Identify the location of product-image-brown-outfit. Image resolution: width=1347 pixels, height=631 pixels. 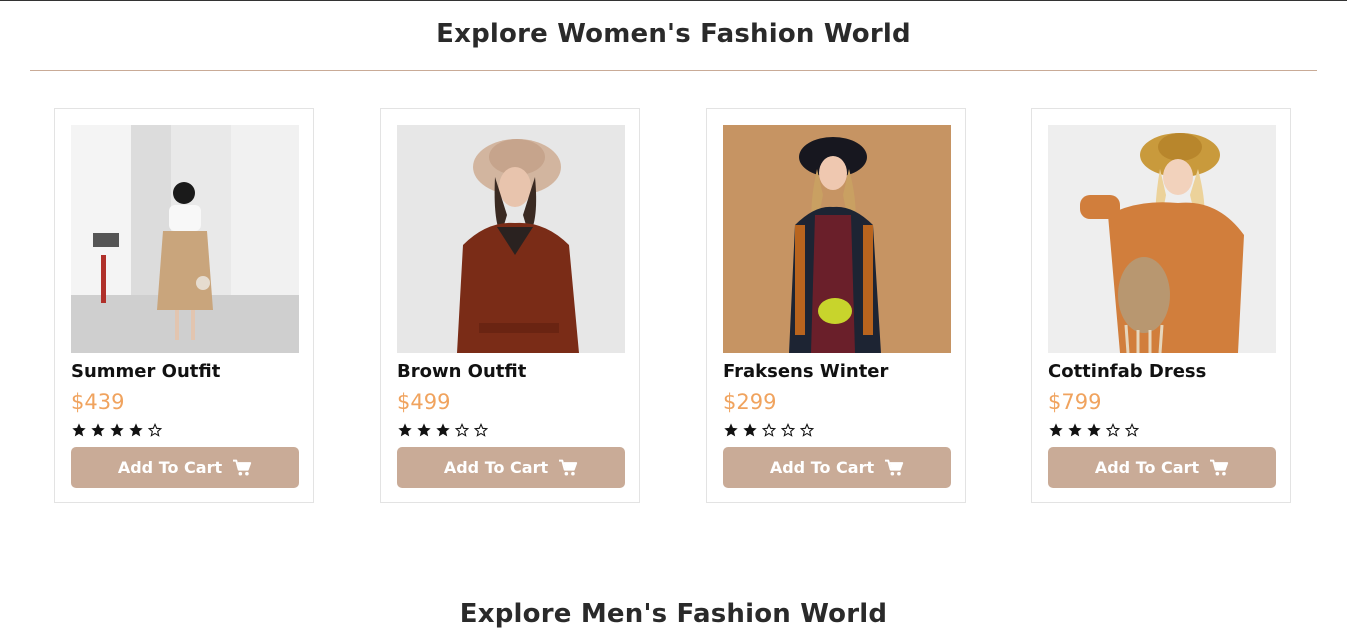
(511, 239).